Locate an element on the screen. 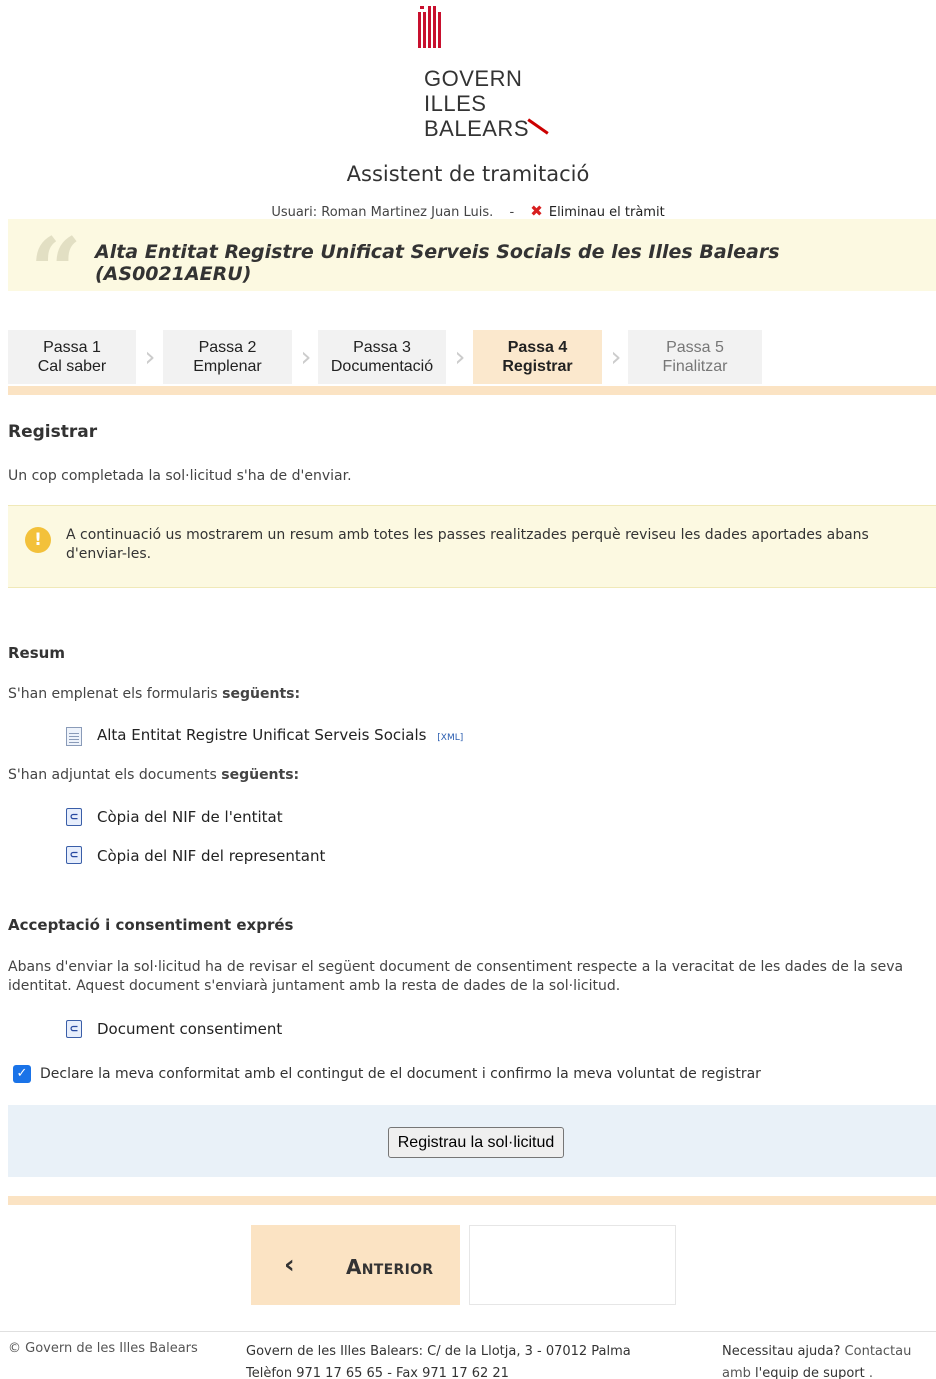 The image size is (936, 1379). document-item: Còpia del NIF del representant is located at coordinates (211, 856).